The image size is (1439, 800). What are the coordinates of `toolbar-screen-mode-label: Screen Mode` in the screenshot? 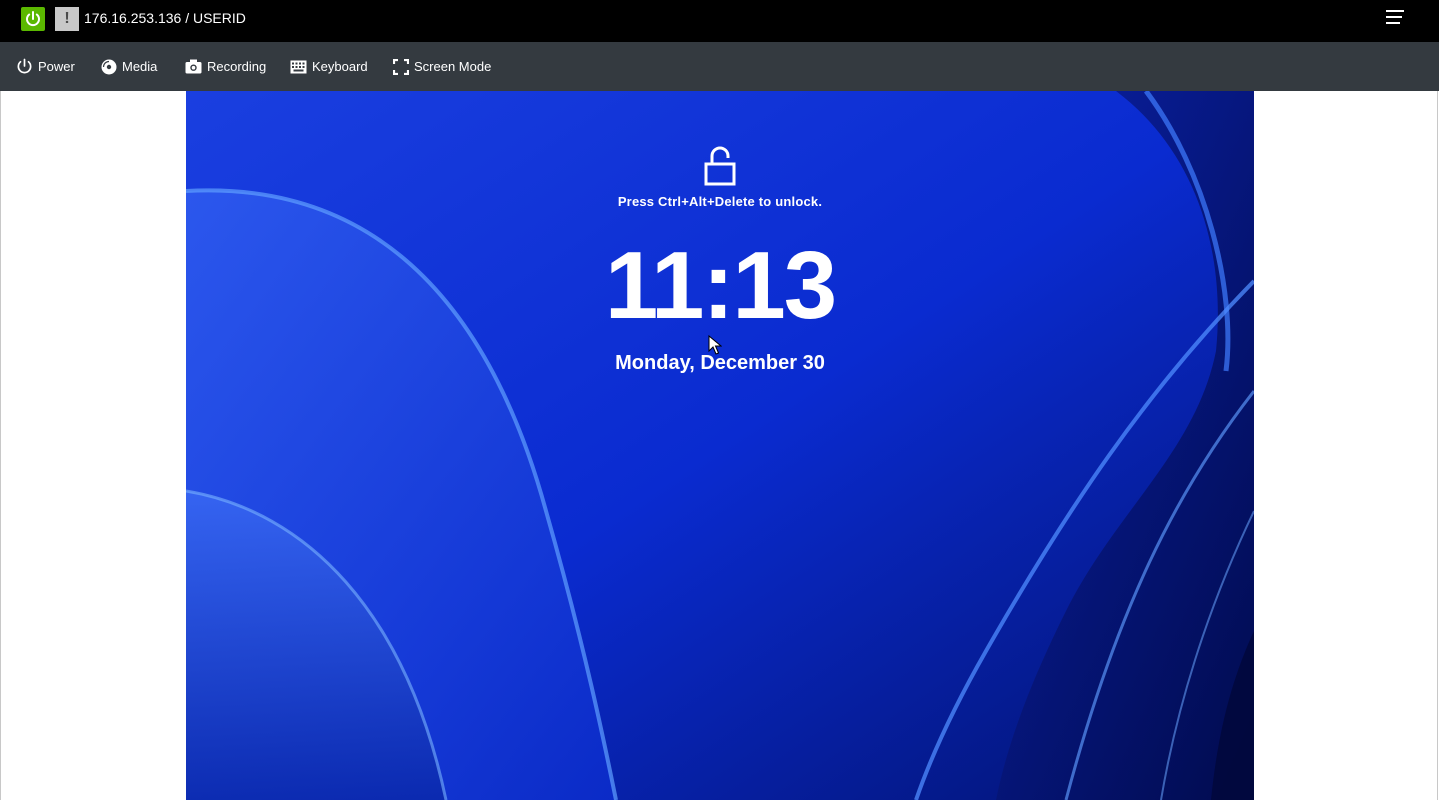 It's located at (453, 66).